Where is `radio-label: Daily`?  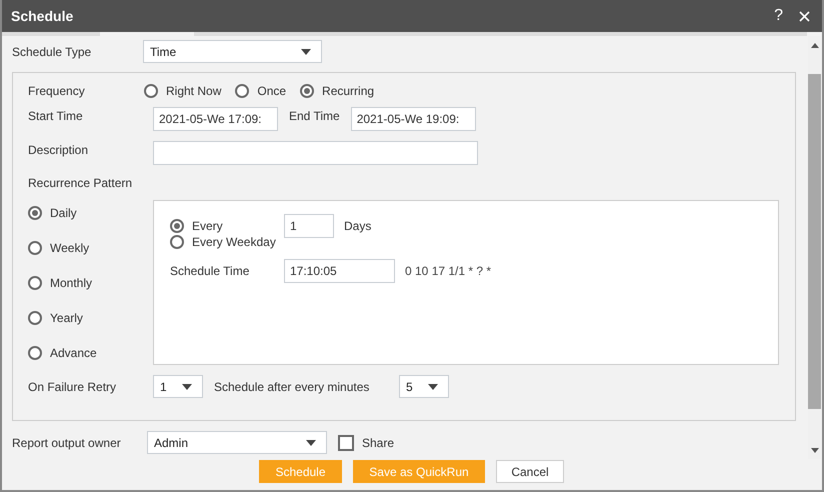 radio-label: Daily is located at coordinates (63, 213).